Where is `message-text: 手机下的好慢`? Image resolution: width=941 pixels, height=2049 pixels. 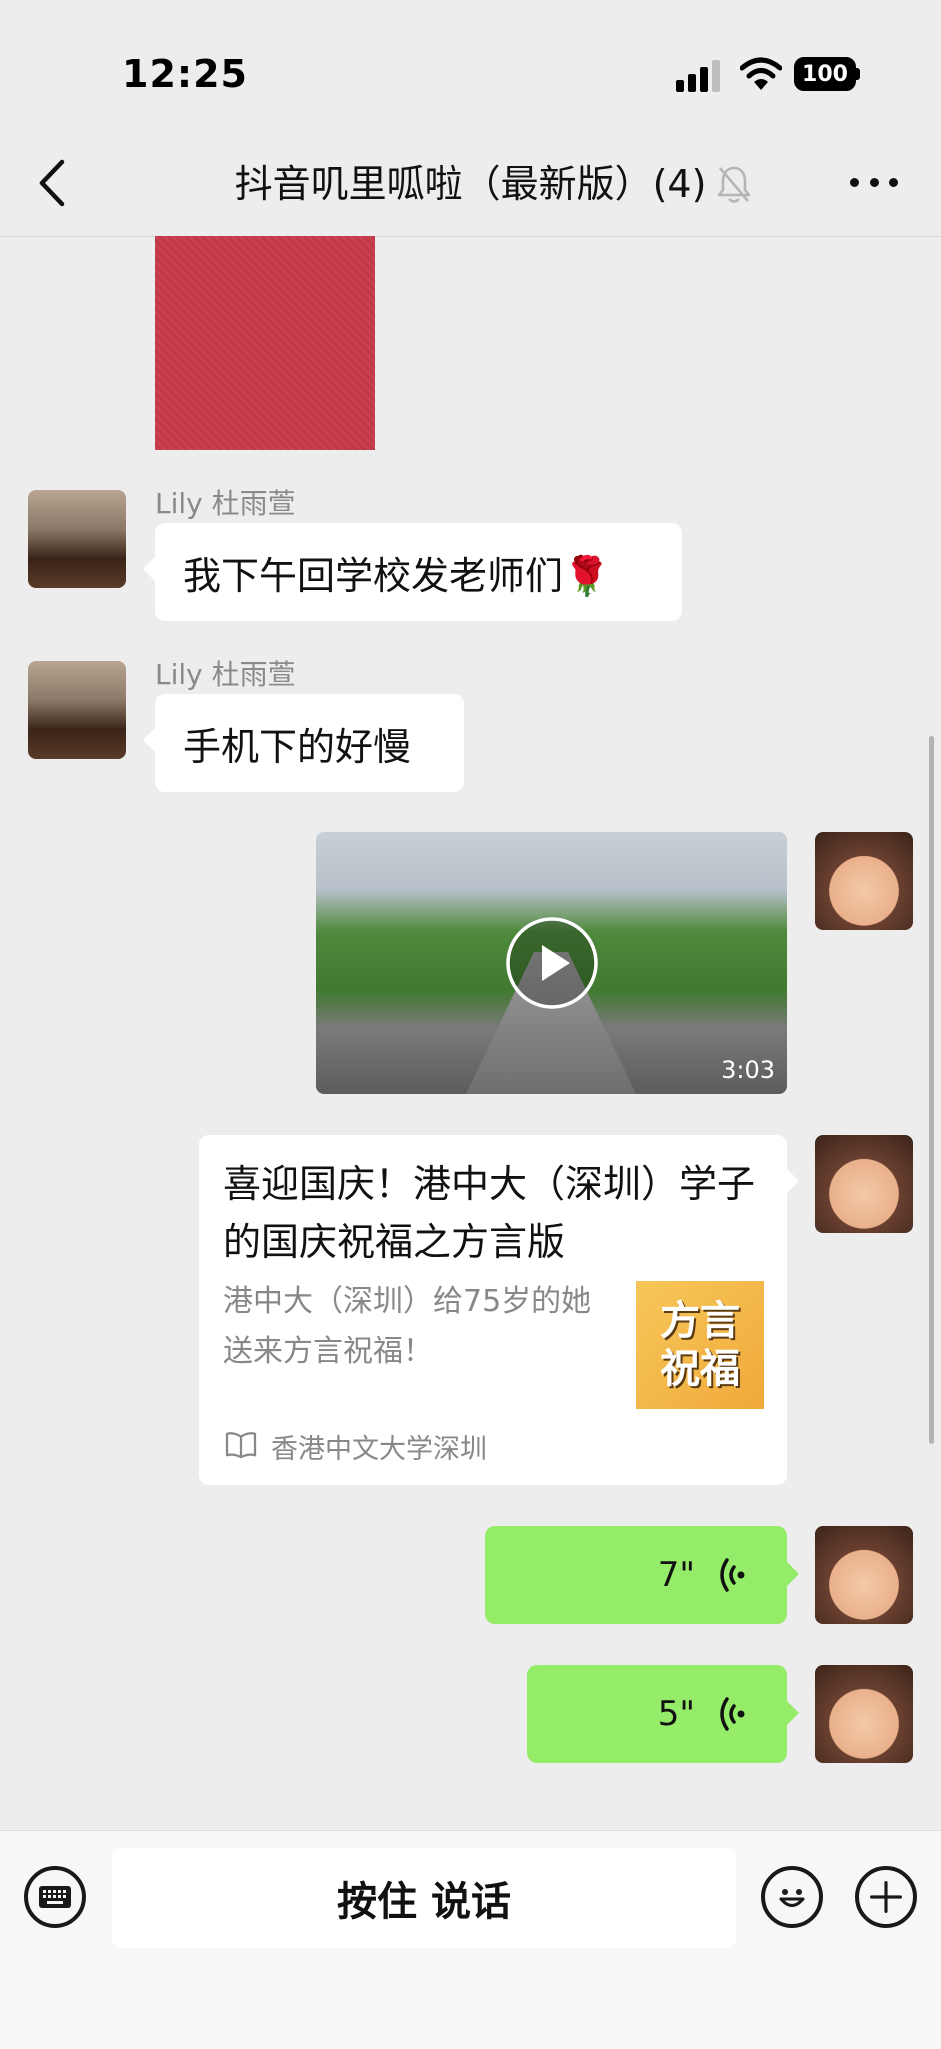
message-text: 手机下的好慢 is located at coordinates (297, 747).